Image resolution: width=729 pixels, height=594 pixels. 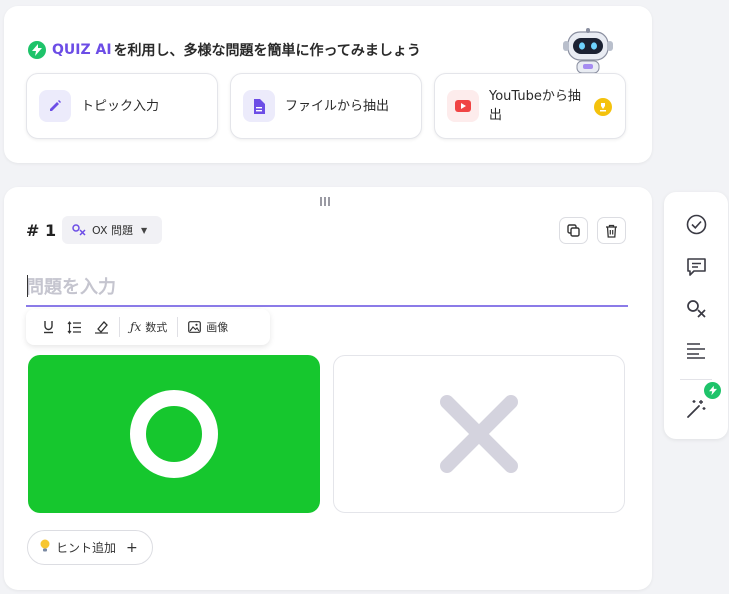 I want to click on topic-input-label: トピック入力, so click(x=120, y=106).